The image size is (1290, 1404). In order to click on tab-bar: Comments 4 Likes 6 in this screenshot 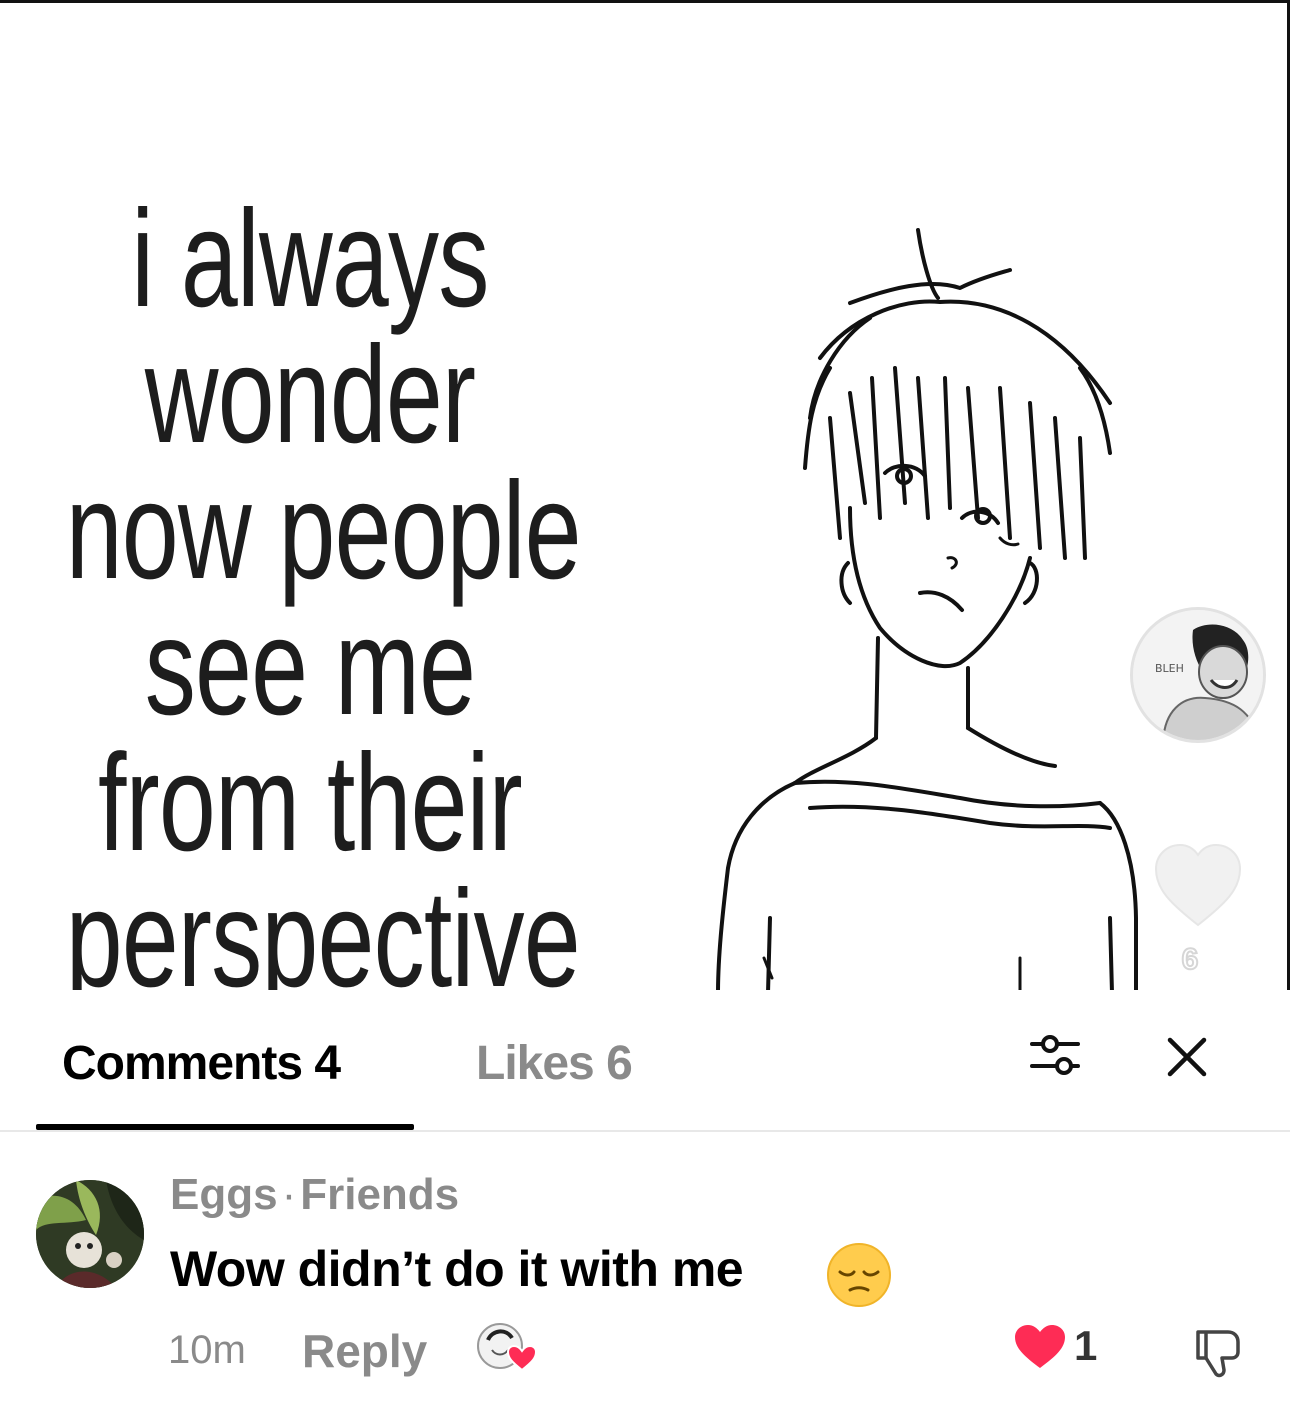, I will do `click(645, 1061)`.